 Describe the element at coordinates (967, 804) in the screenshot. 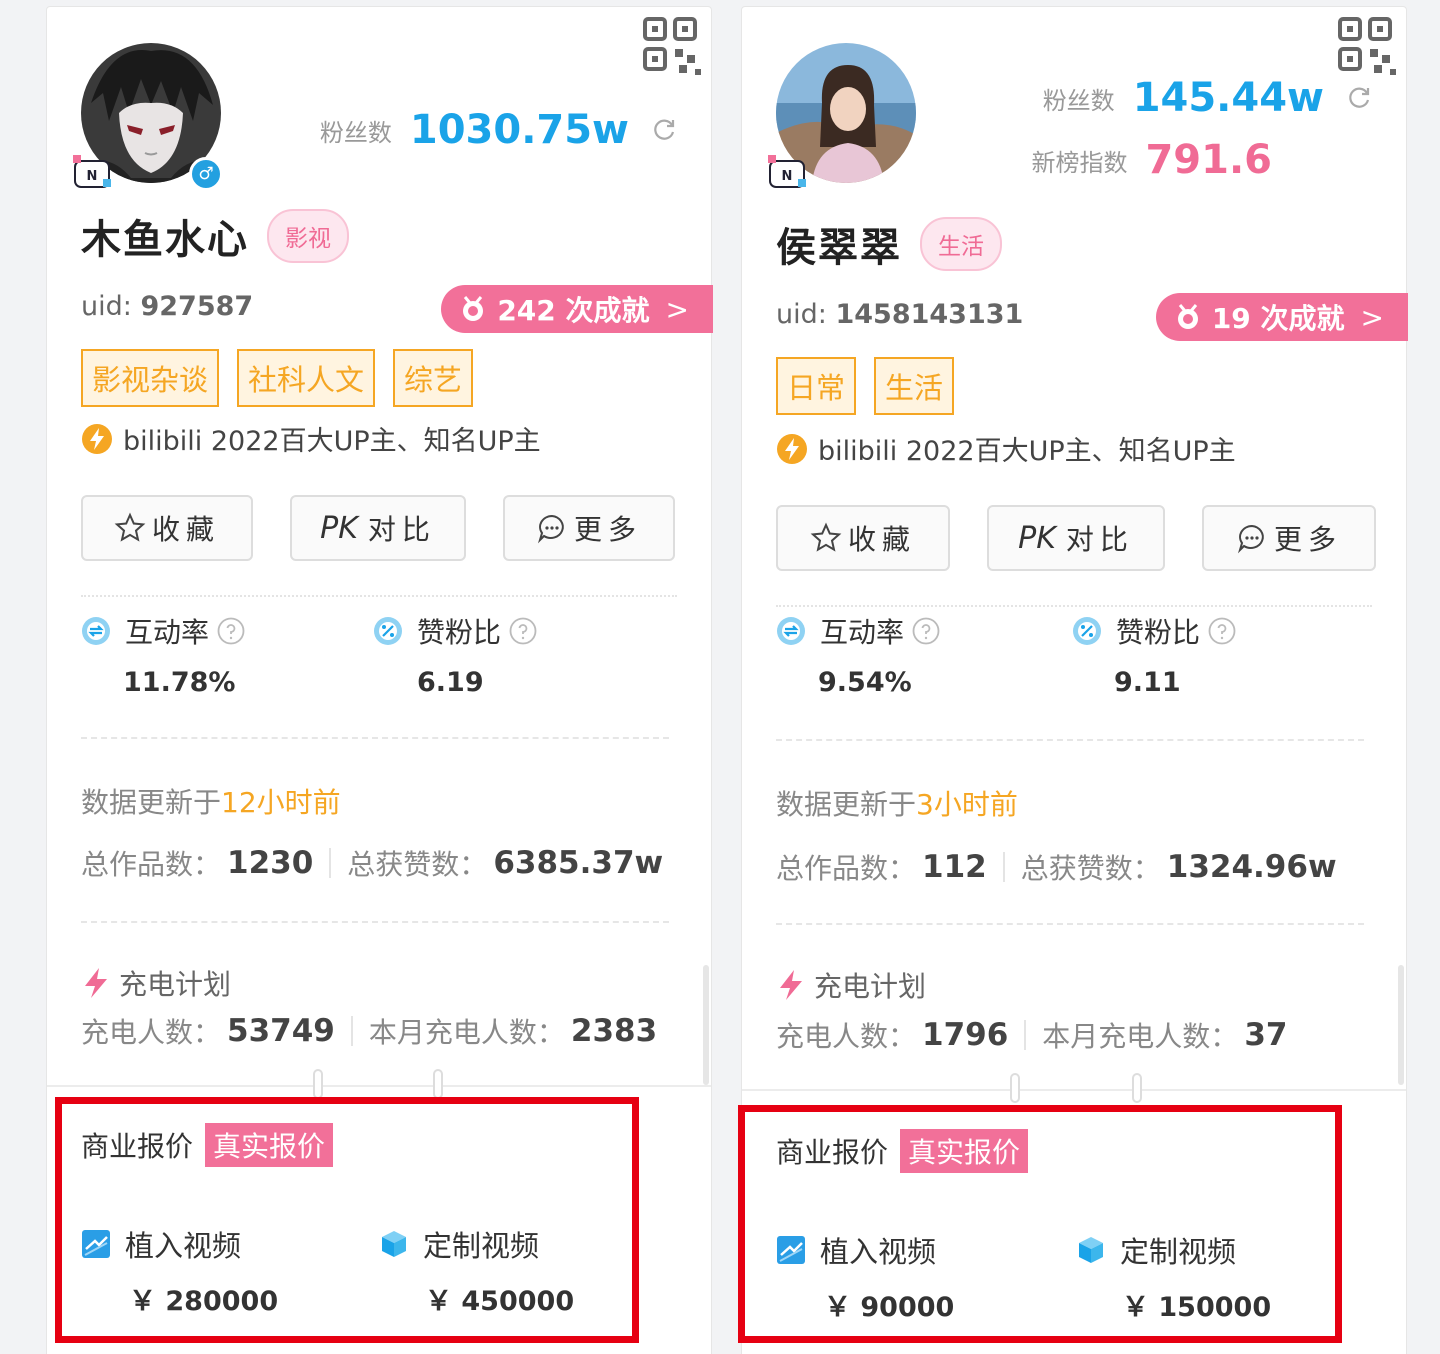

I see `update-time-value: 3小时前` at that location.